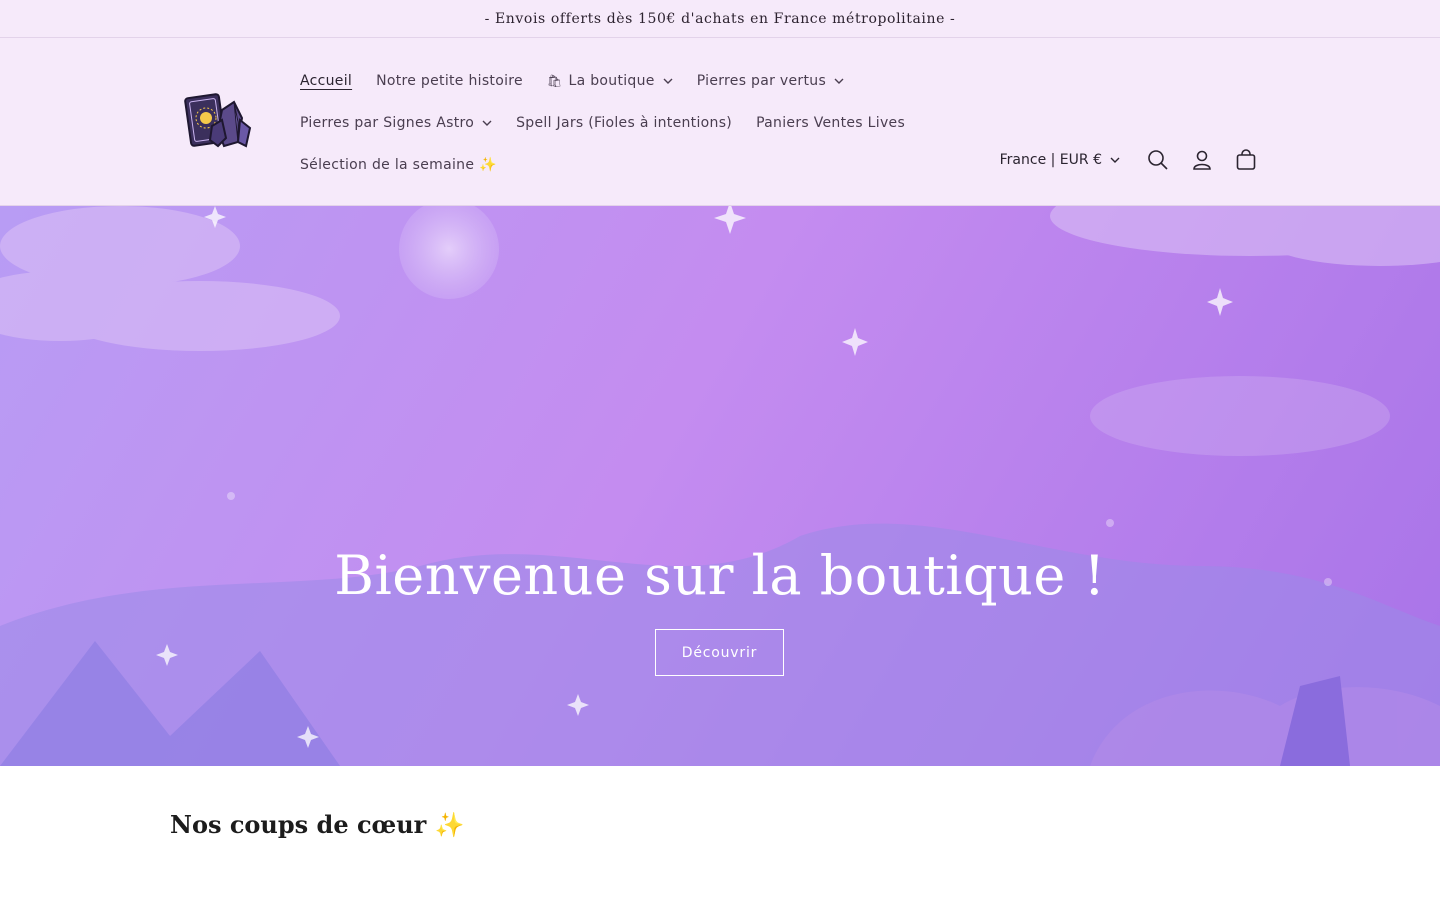 This screenshot has height=900, width=1440. I want to click on nav-item-pierres-par-signes-astro: Pierres par Signes Astro, so click(396, 123).